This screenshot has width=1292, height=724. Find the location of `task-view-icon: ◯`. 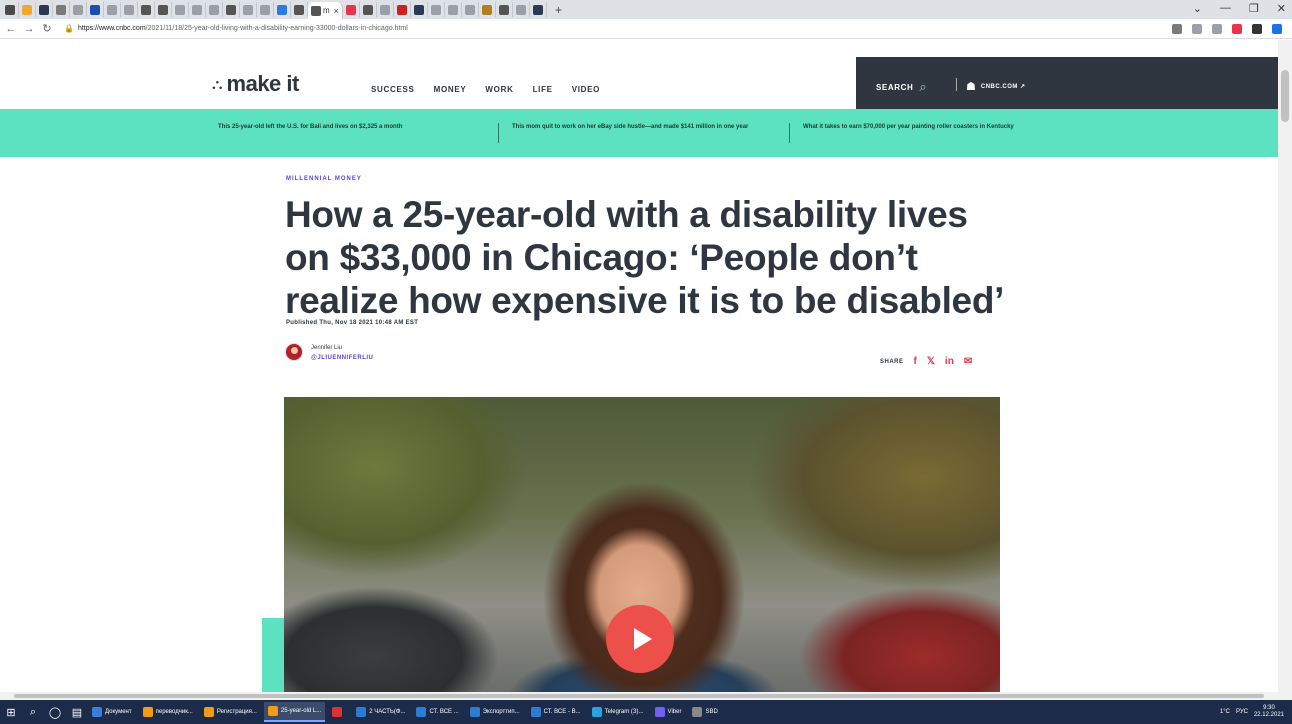

task-view-icon: ◯ is located at coordinates (55, 712).